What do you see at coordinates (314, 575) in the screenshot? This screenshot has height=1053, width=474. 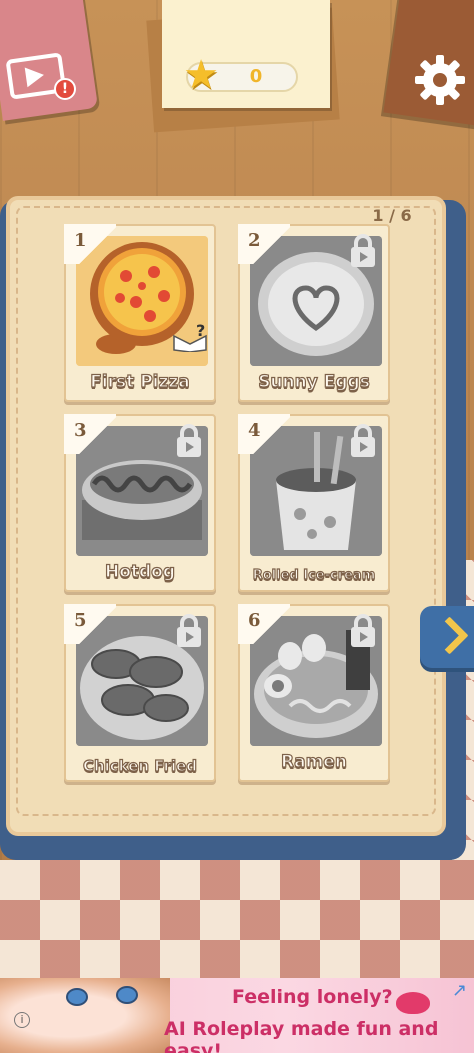 I see `recipe-title: Rolled Ice-cream` at bounding box center [314, 575].